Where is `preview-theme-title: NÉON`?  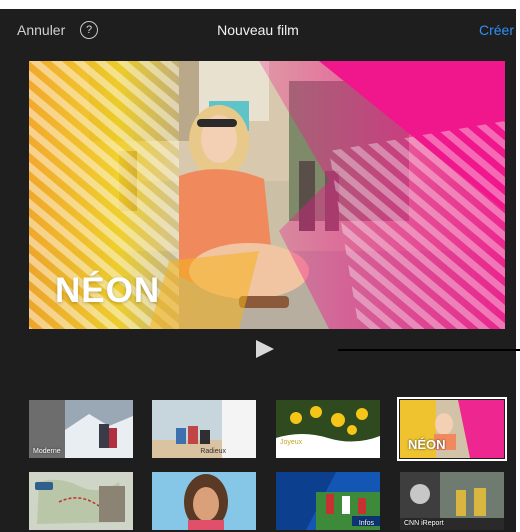
preview-theme-title: NÉON is located at coordinates (108, 290).